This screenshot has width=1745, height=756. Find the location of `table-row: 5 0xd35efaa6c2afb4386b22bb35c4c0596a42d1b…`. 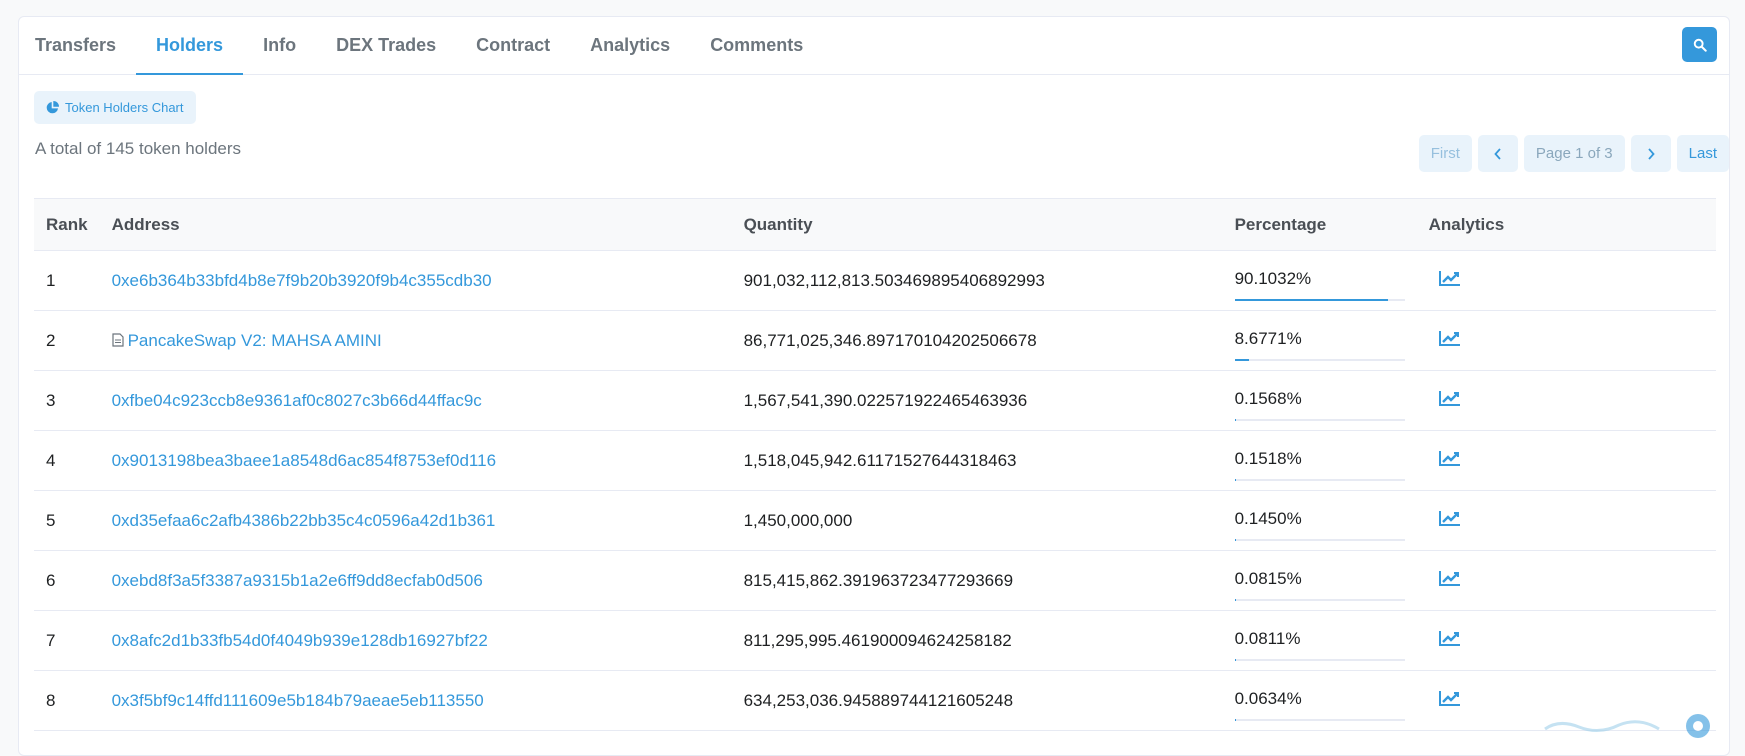

table-row: 5 0xd35efaa6c2afb4386b22bb35c4c0596a42d1b… is located at coordinates (875, 520).